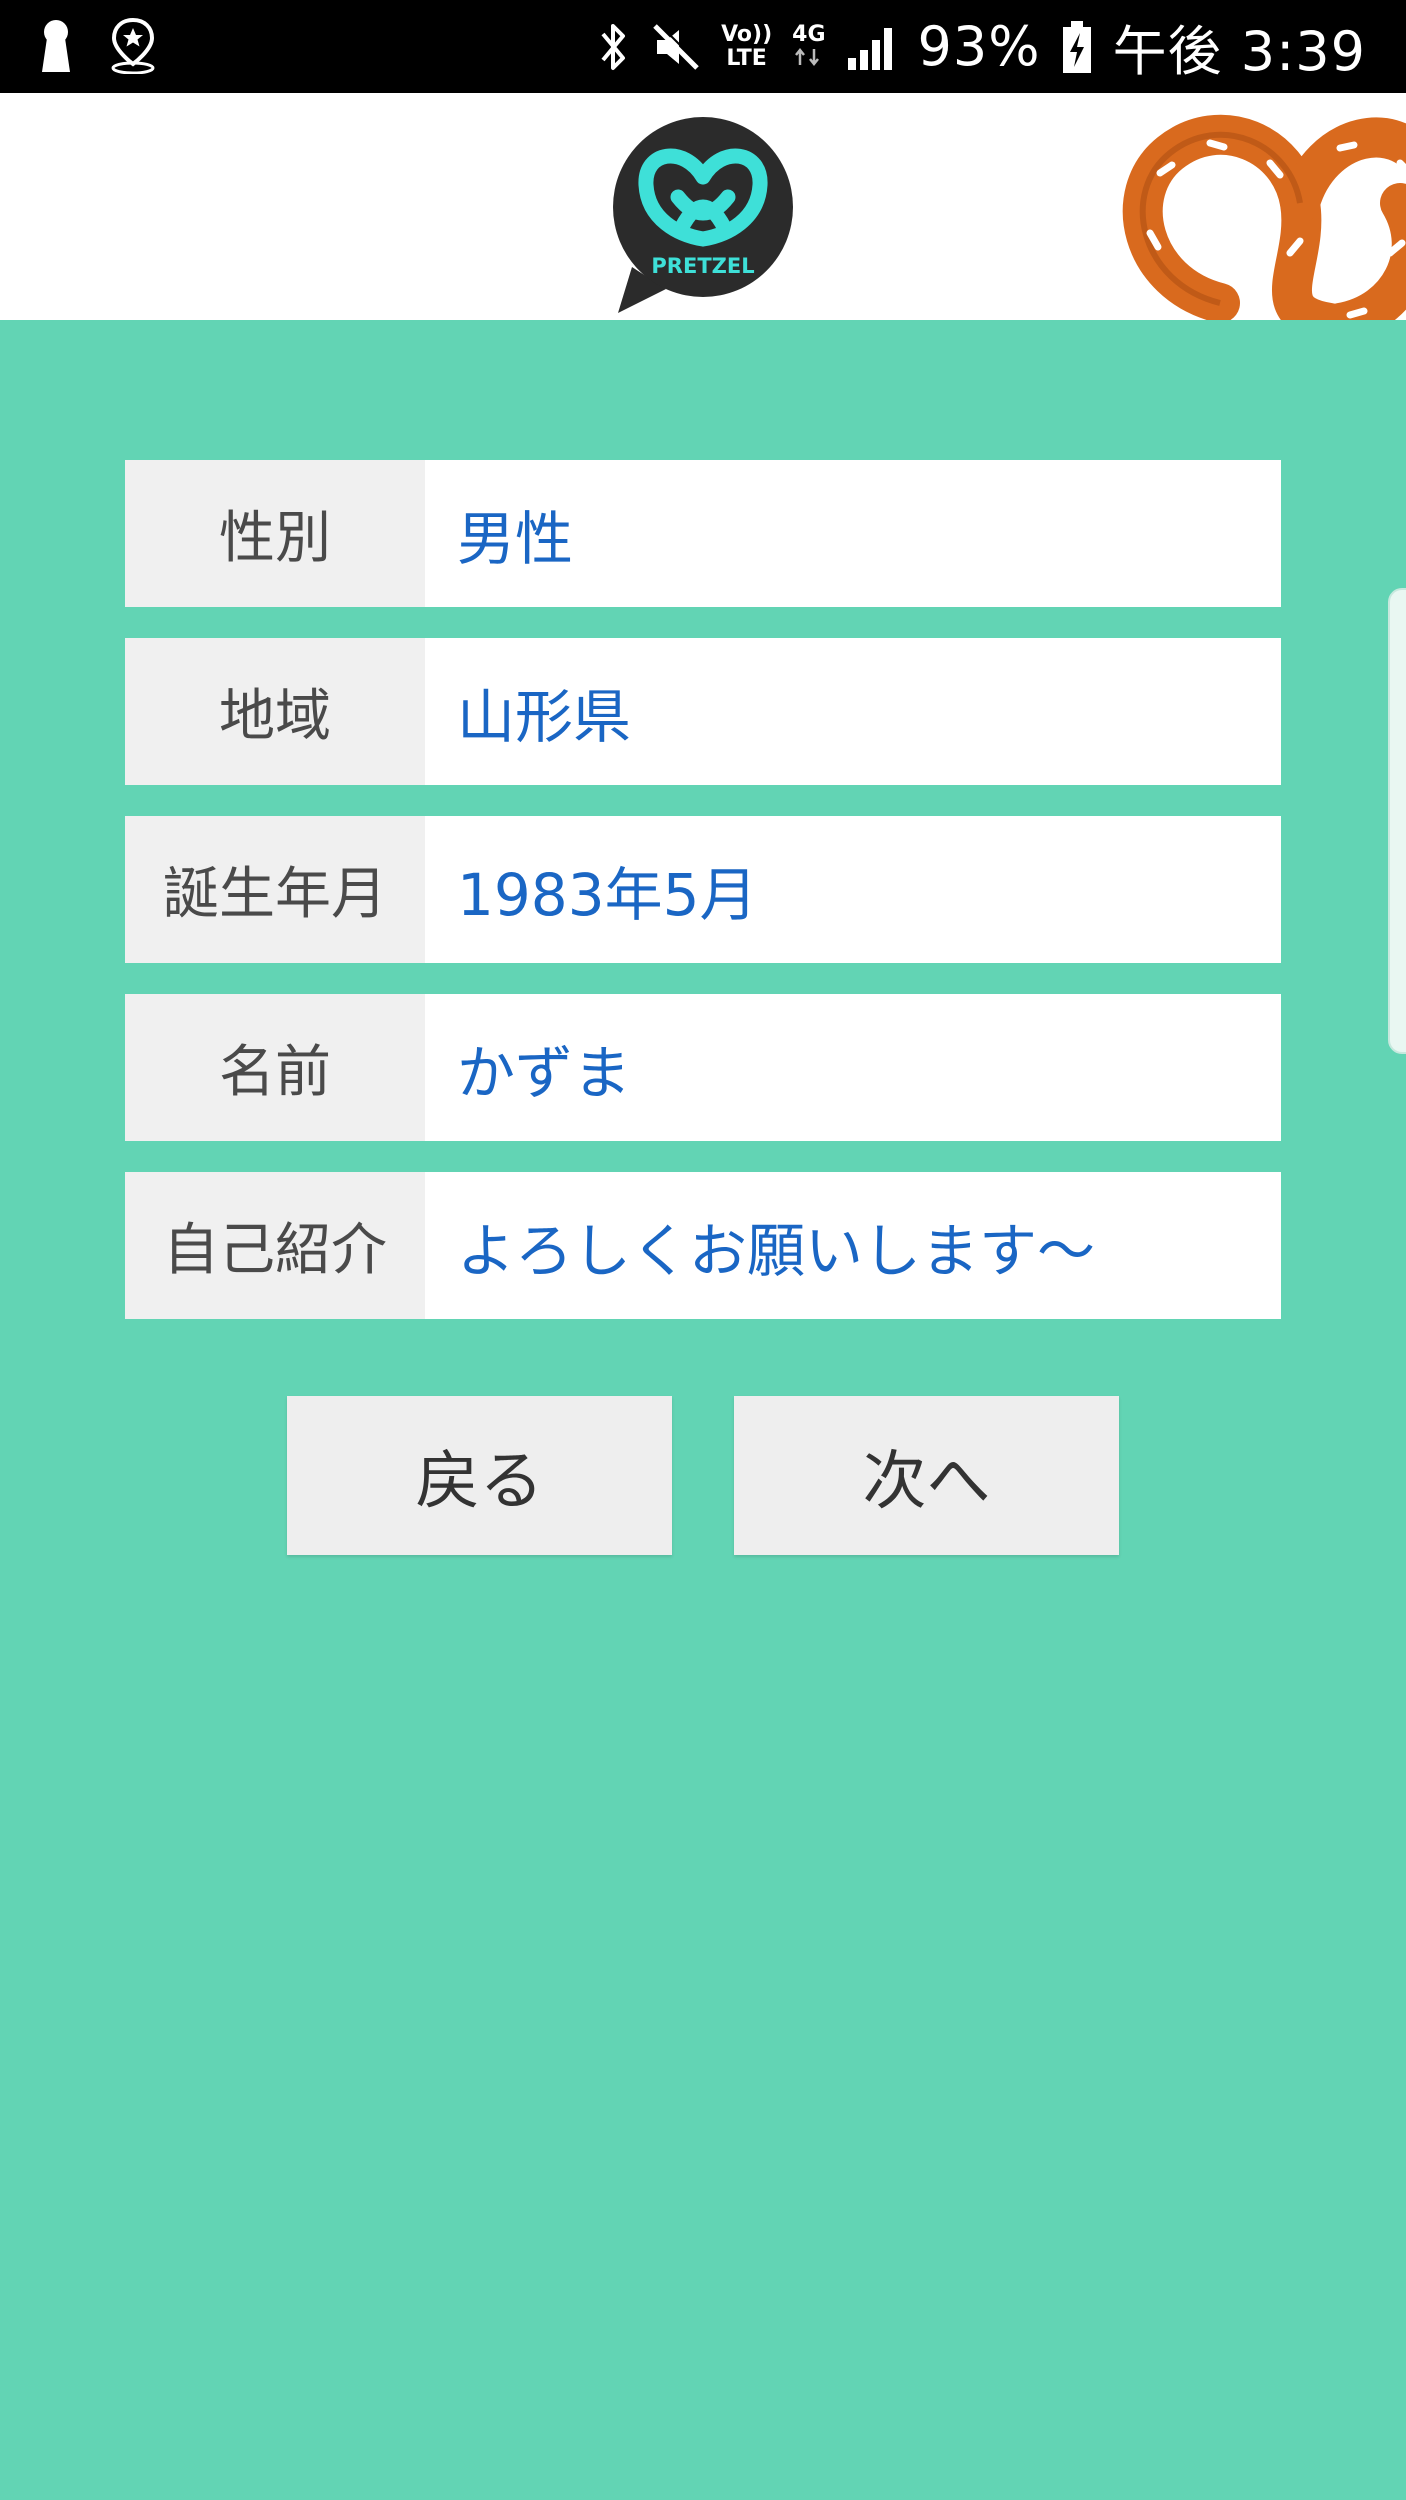 Image resolution: width=1406 pixels, height=2500 pixels. I want to click on keyhole-icon, so click(56, 46).